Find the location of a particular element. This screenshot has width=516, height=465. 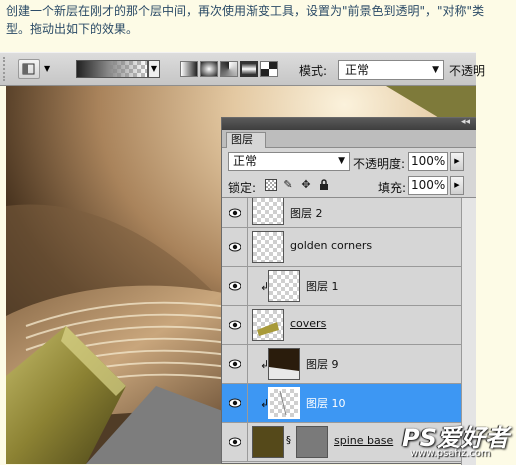

watermark-logo: PS爱好者 www.psahz.com is located at coordinates (457, 440).